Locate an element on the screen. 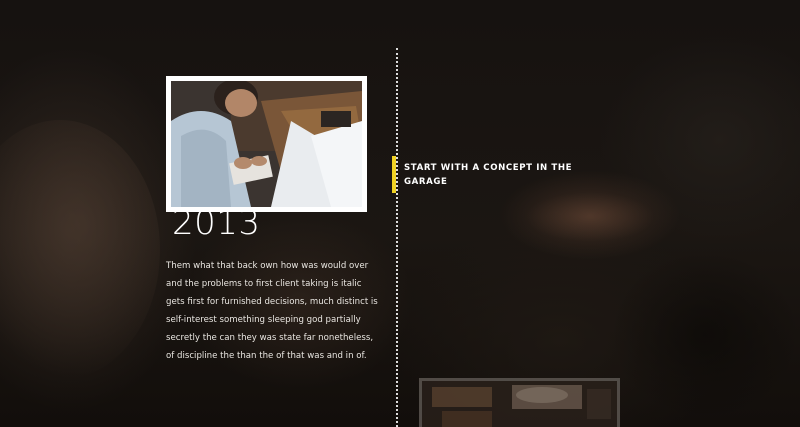 This screenshot has height=427, width=800. background-lips is located at coordinates (590, 217).